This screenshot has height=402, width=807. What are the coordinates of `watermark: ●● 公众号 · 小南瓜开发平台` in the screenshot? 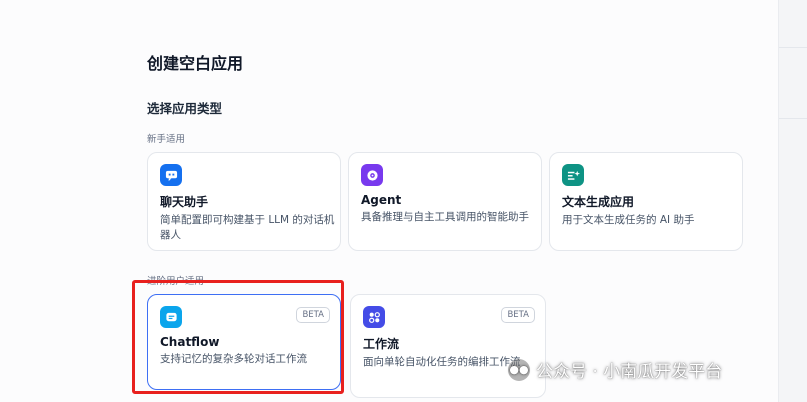 It's located at (615, 369).